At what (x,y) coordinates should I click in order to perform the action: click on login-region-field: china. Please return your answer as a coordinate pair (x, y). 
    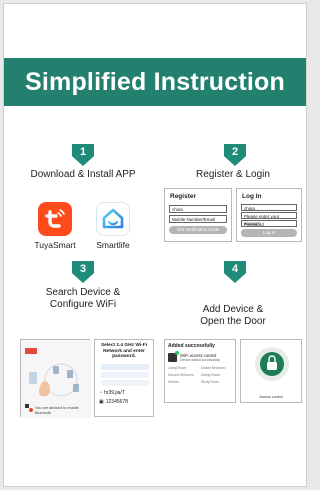
    Looking at the image, I should click on (269, 207).